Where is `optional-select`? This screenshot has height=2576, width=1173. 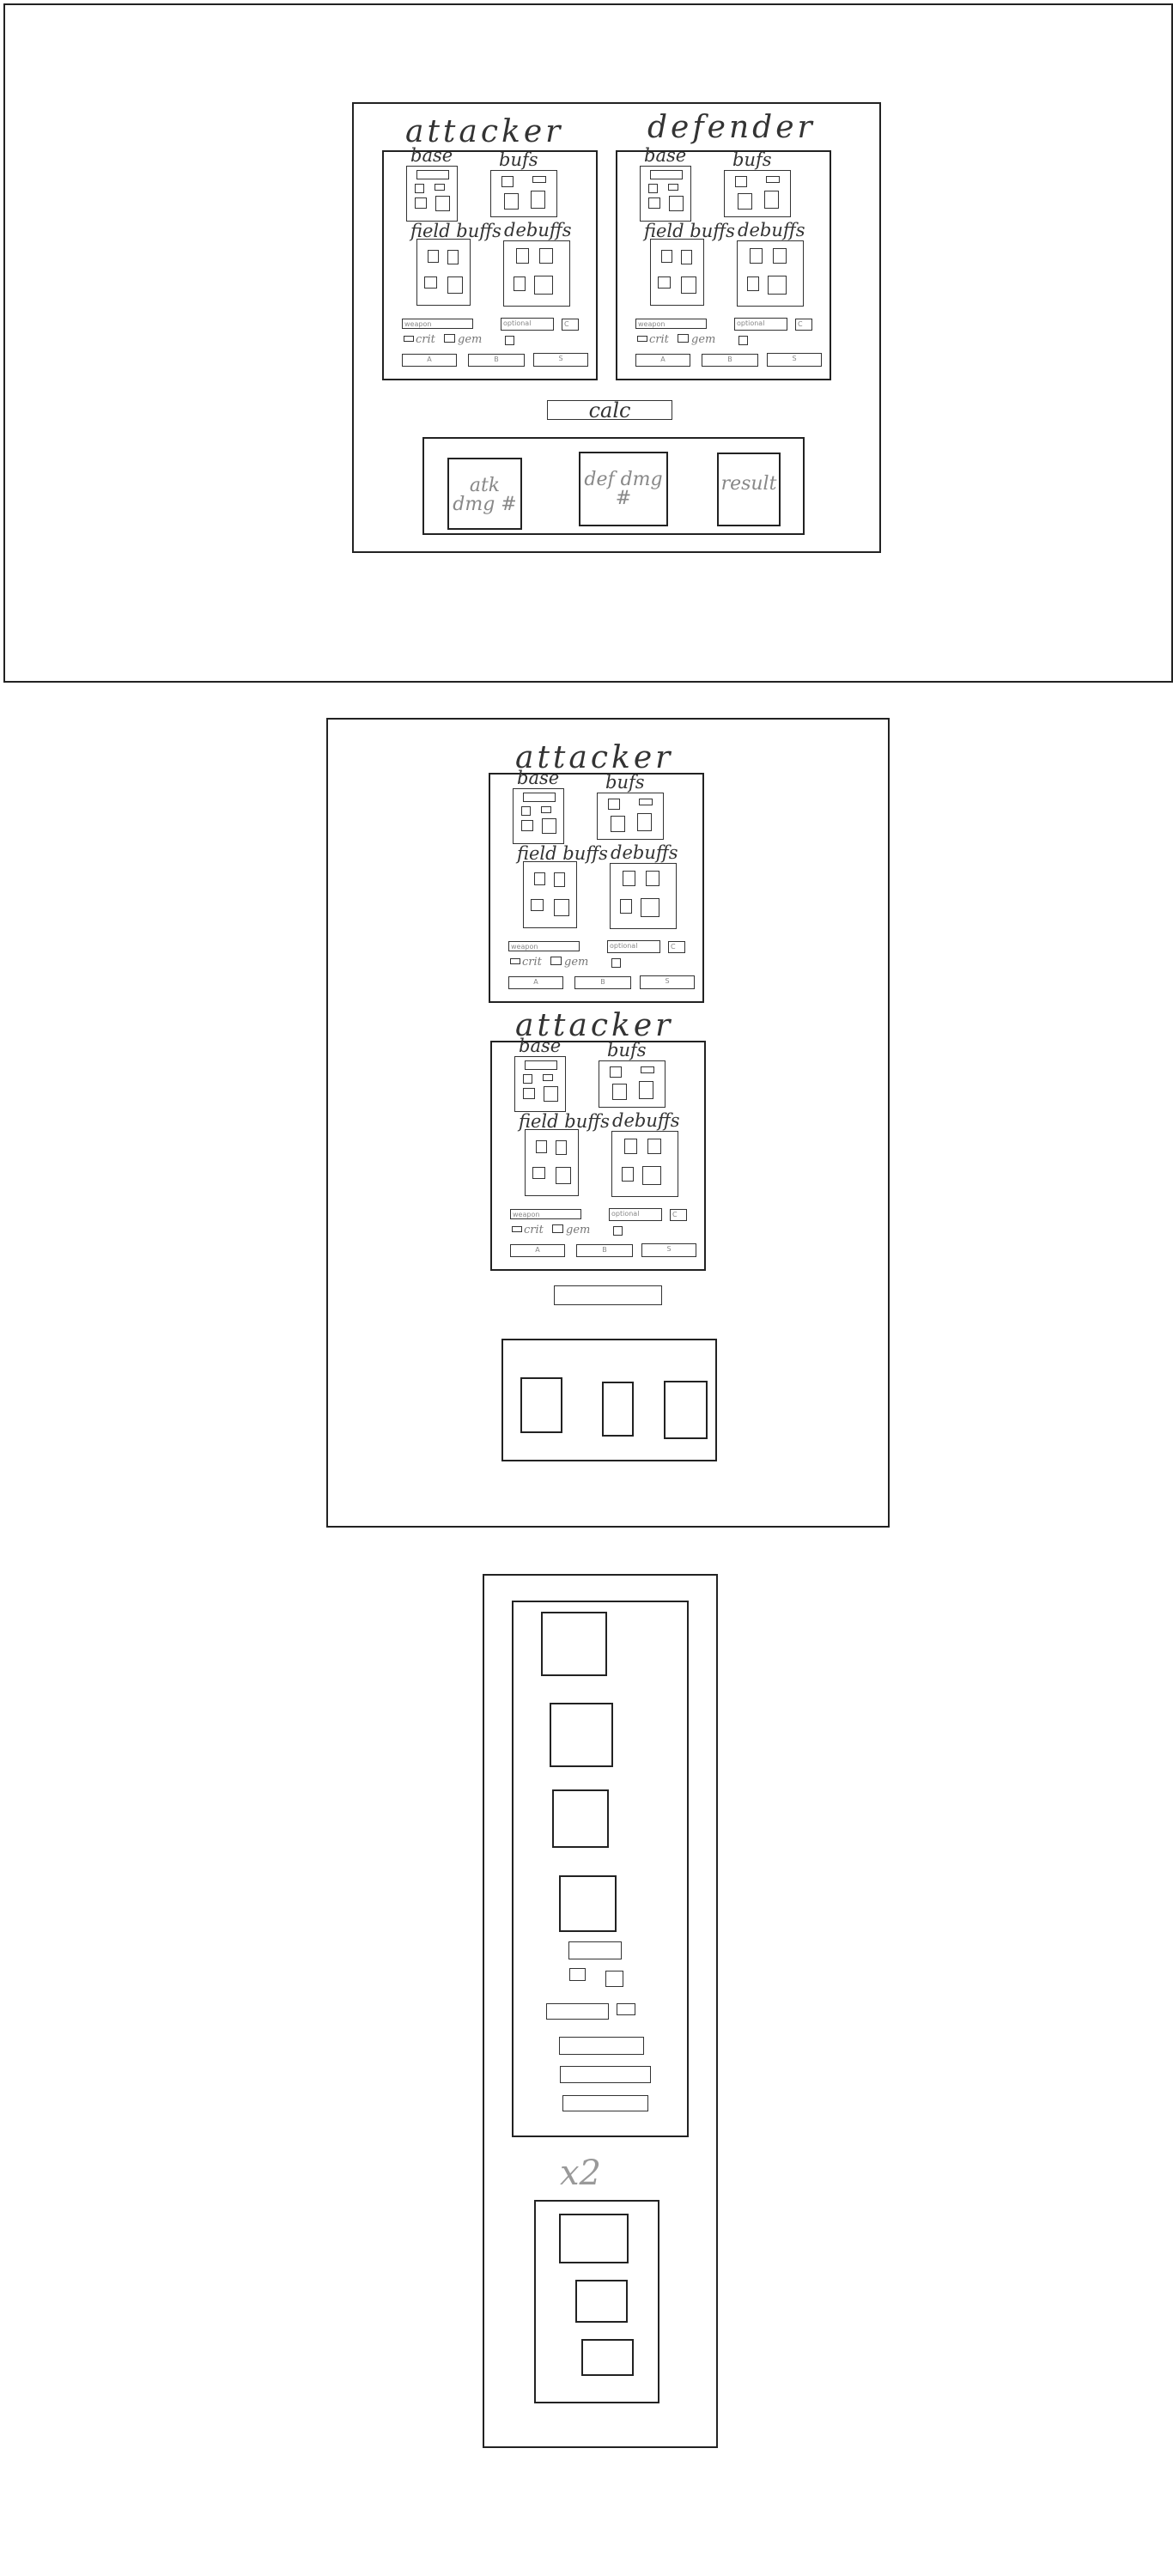
optional-select is located at coordinates (577, 2011).